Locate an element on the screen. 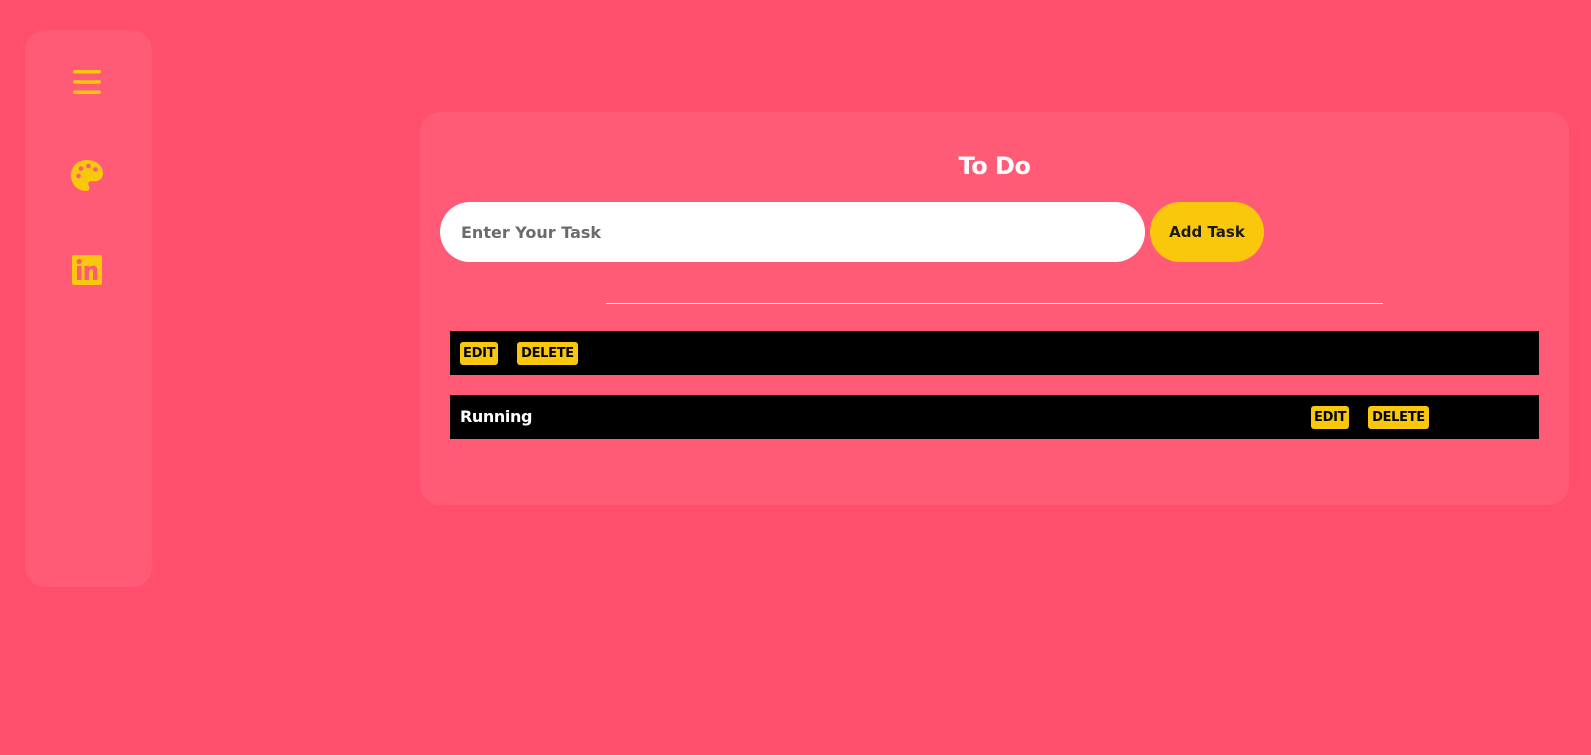 This screenshot has height=755, width=1591. add-task-button: Add Task is located at coordinates (1207, 232).